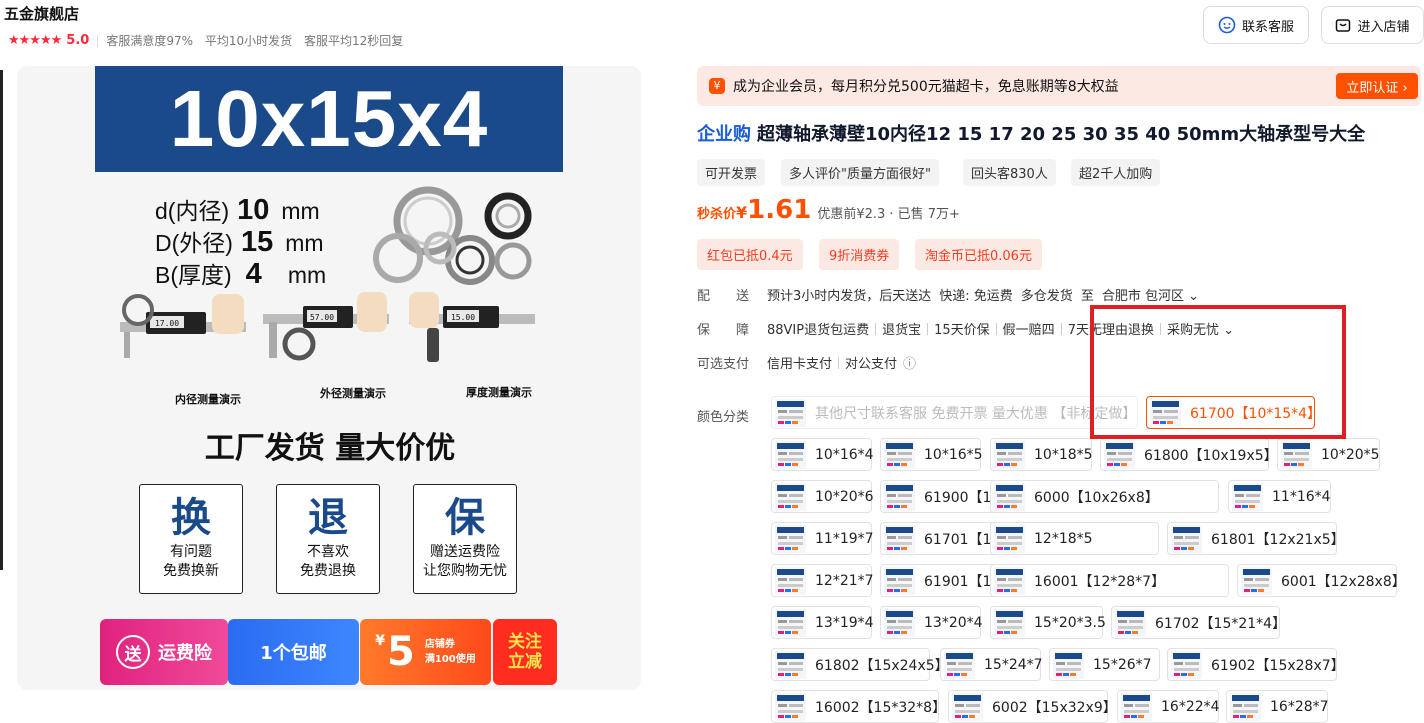  Describe the element at coordinates (1013, 664) in the screenshot. I see `sku-label: 15*24*7` at that location.